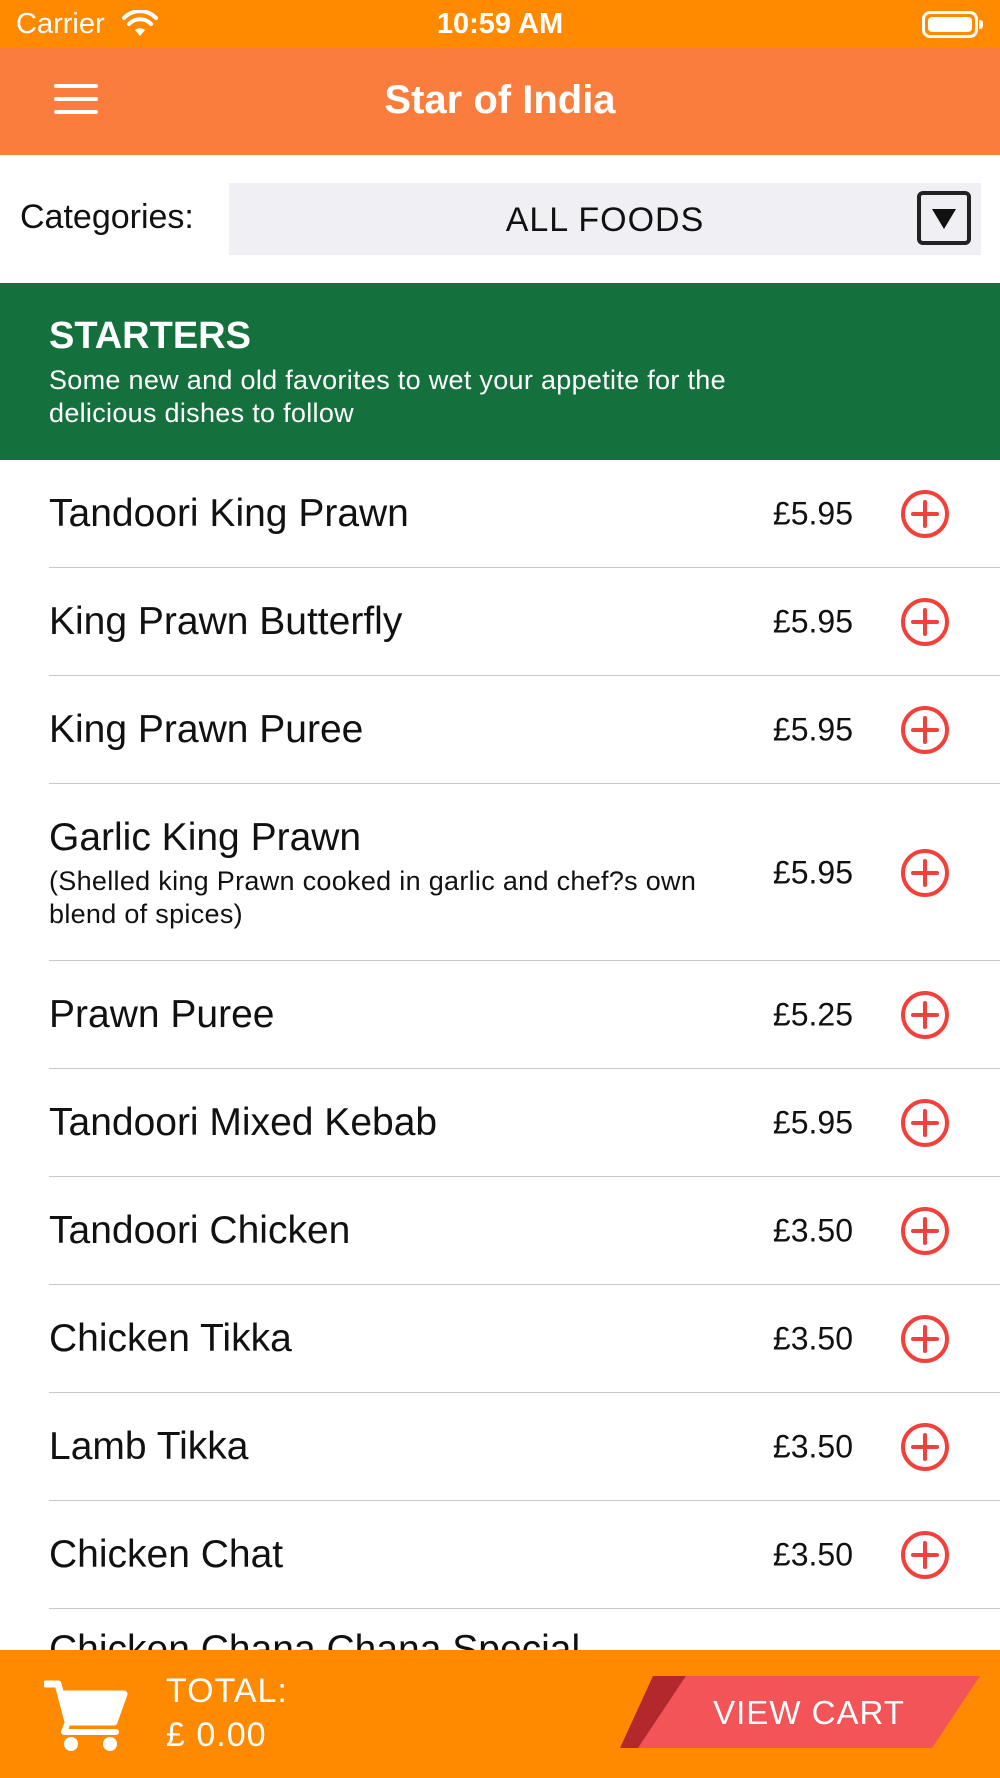 This screenshot has width=1000, height=1778. Describe the element at coordinates (226, 621) in the screenshot. I see `item-name: King Prawn Butterfly` at that location.